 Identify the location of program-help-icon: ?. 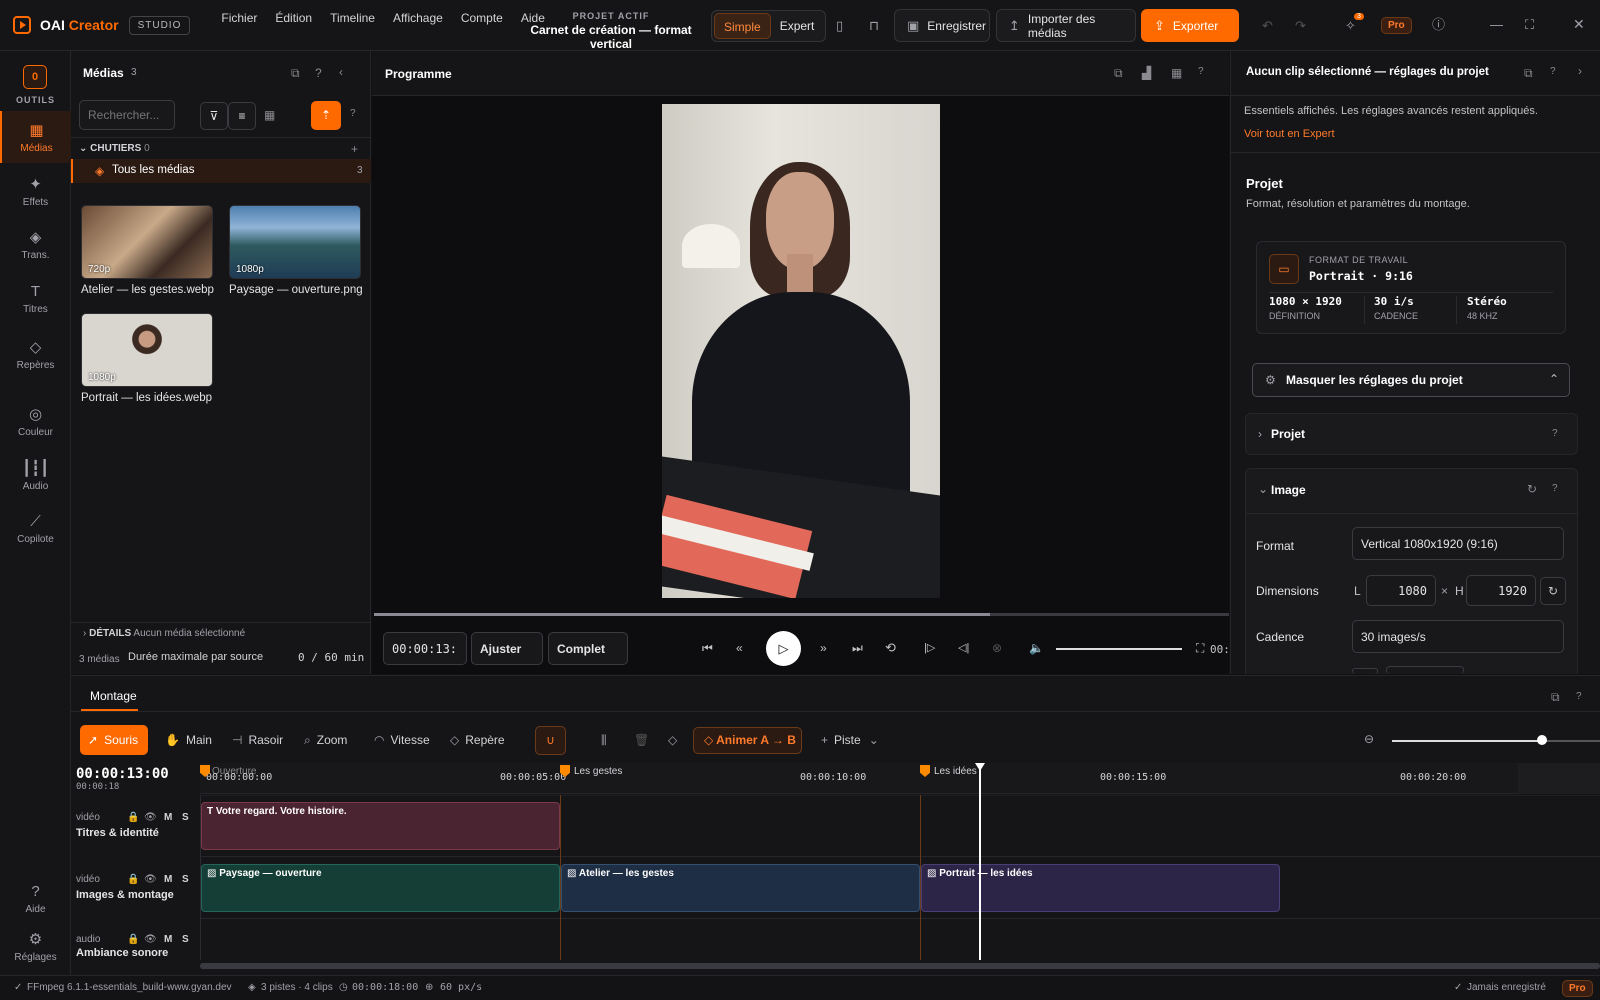
(1201, 71).